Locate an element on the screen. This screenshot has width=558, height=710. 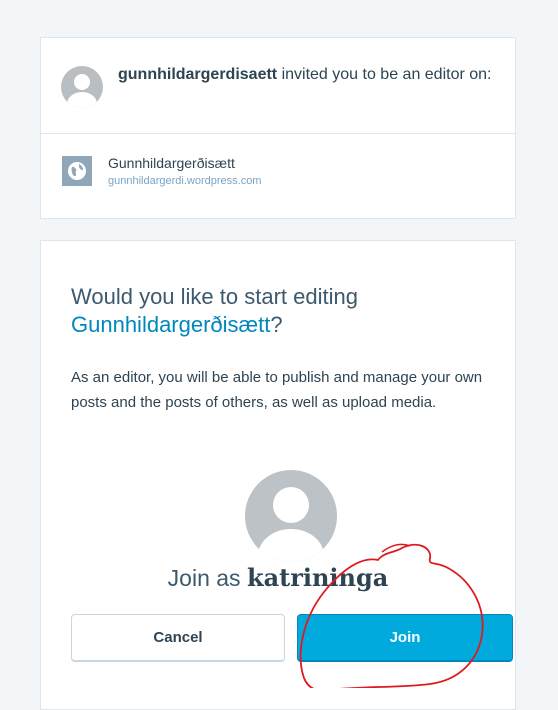
cancel-button: Cancel is located at coordinates (178, 638).